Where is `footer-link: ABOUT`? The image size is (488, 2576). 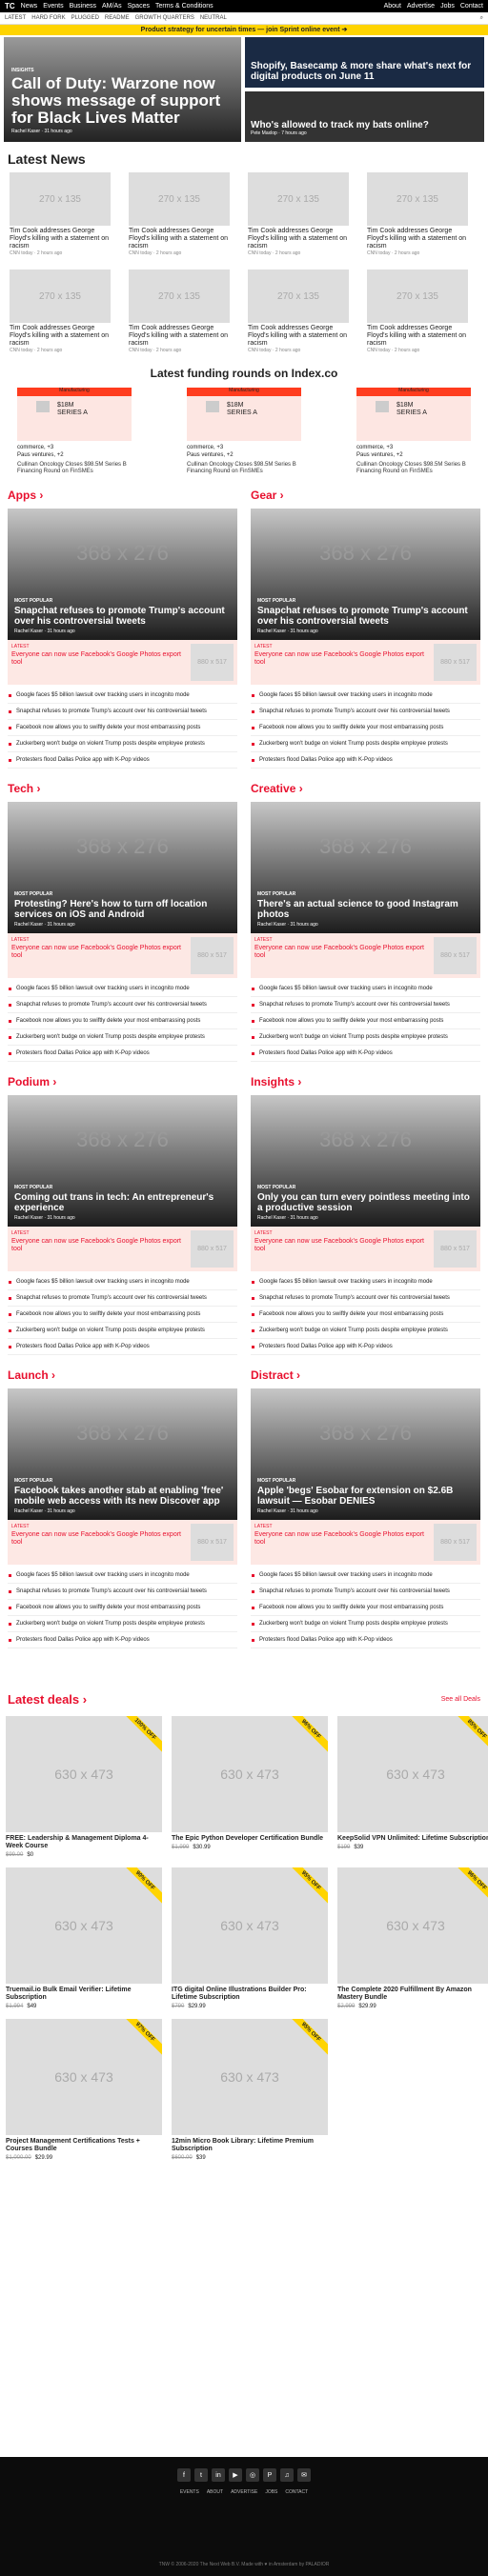 footer-link: ABOUT is located at coordinates (215, 2492).